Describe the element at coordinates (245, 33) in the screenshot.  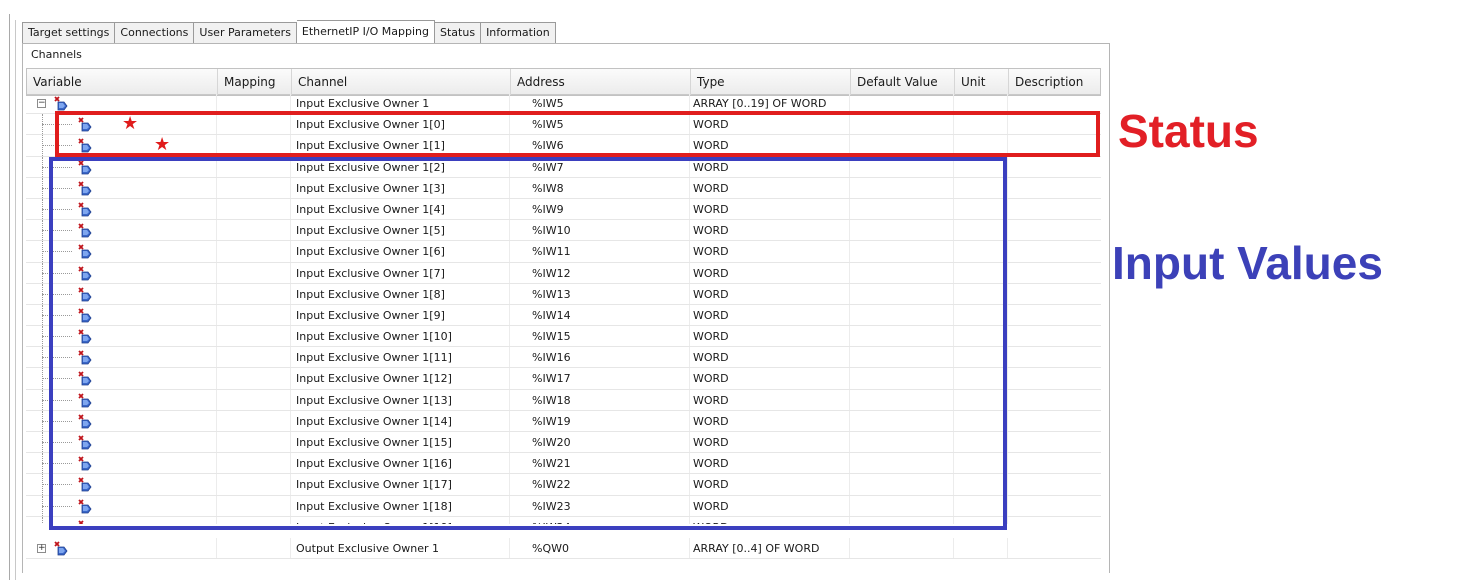
I see `tab-user-parameters: User Parameters` at that location.